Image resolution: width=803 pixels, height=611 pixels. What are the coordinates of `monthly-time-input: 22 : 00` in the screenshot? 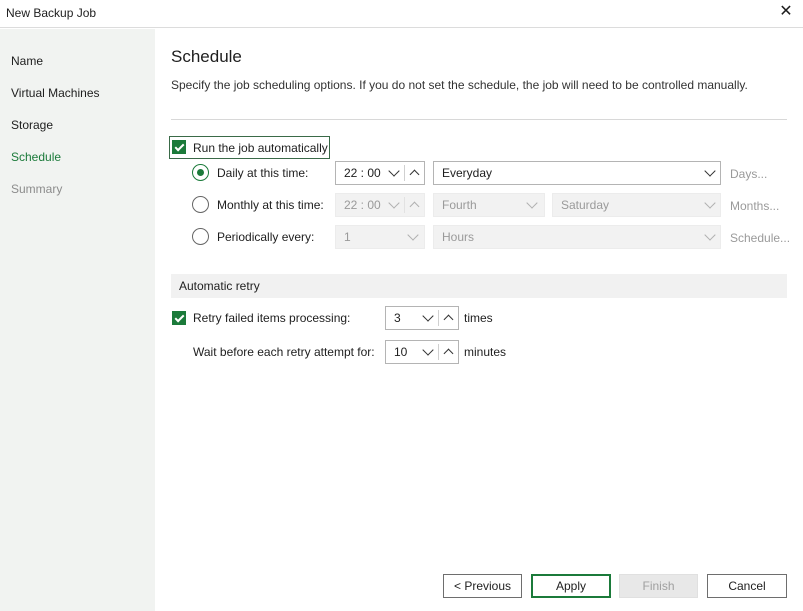 It's located at (380, 205).